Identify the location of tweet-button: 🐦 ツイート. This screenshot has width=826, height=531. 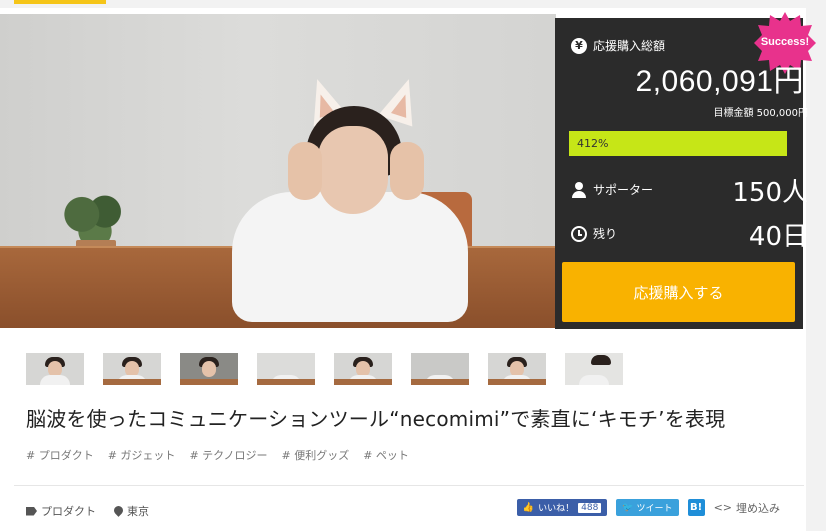
(647, 507).